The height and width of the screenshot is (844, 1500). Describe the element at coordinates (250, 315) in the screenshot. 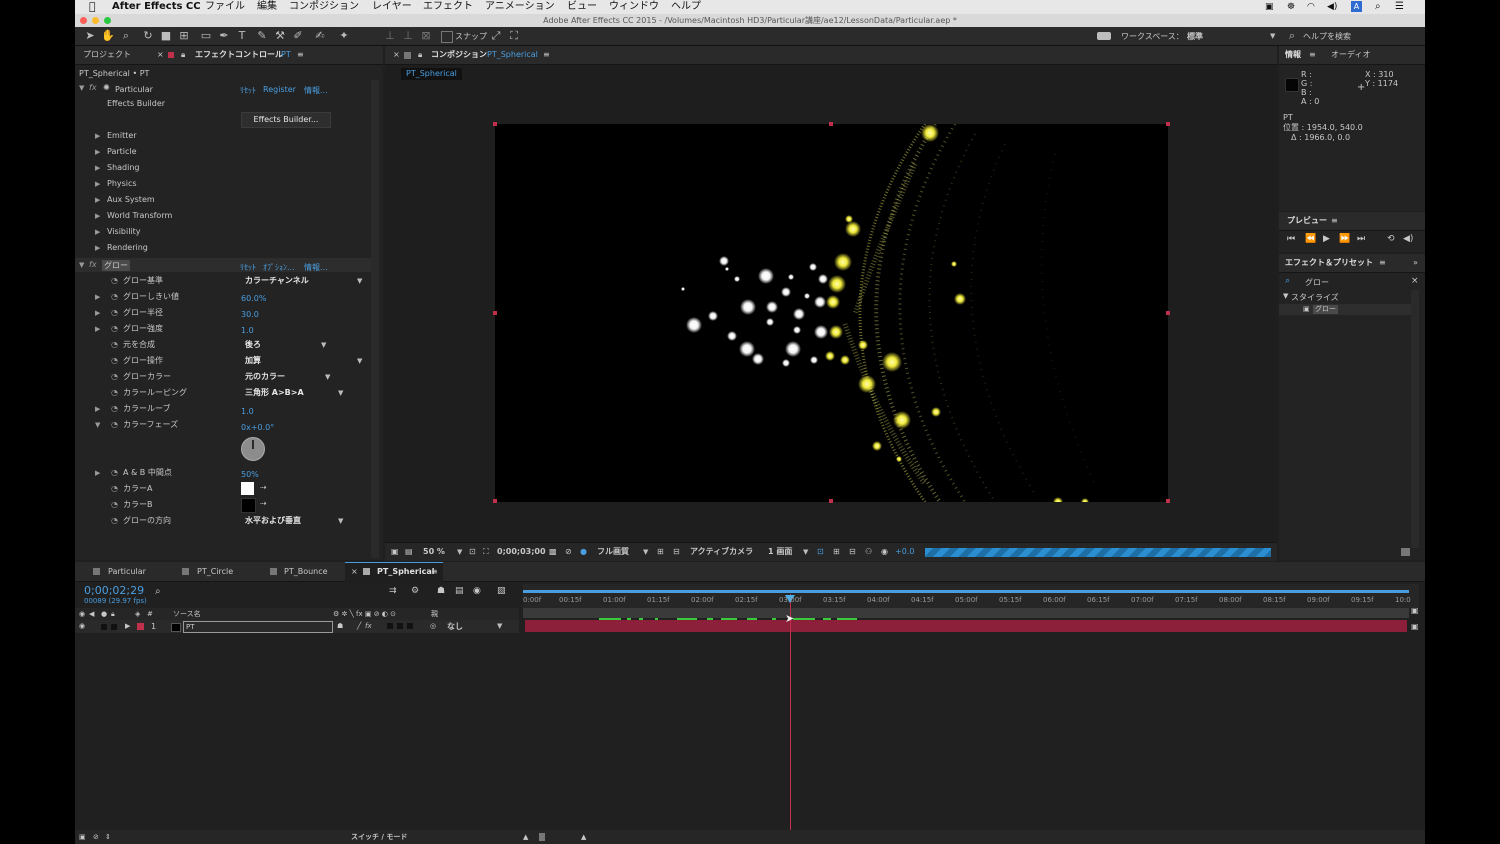

I see `glow-radius-value: 30.0` at that location.